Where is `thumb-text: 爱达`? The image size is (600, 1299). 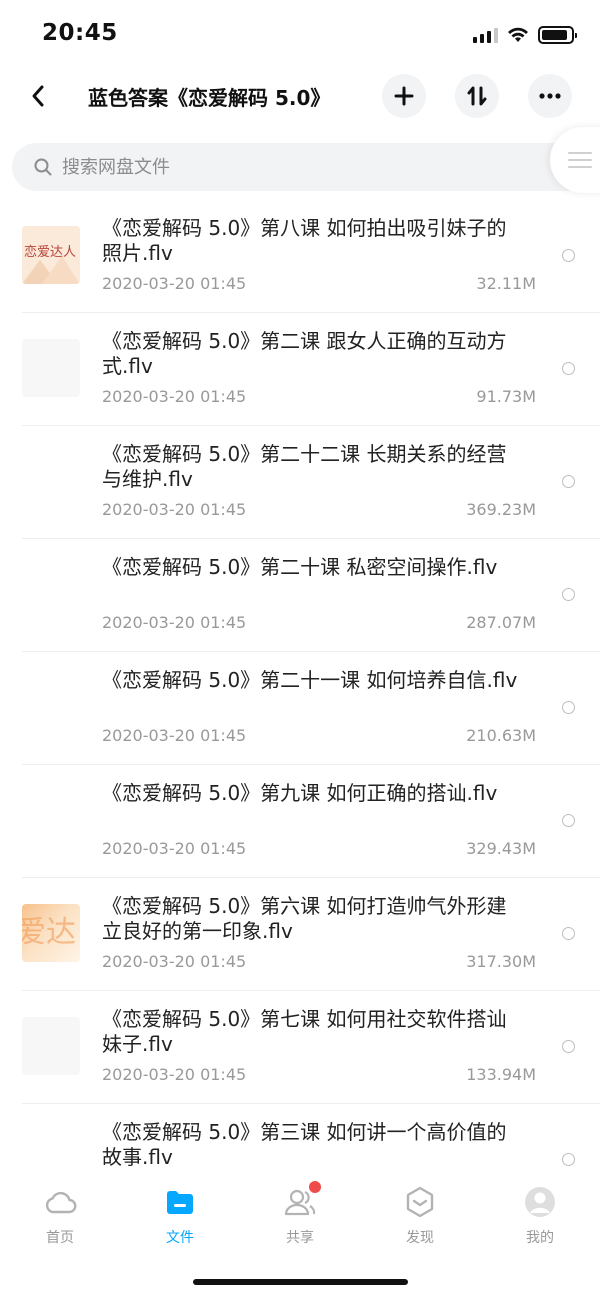
thumb-text: 爱达 is located at coordinates (49, 932).